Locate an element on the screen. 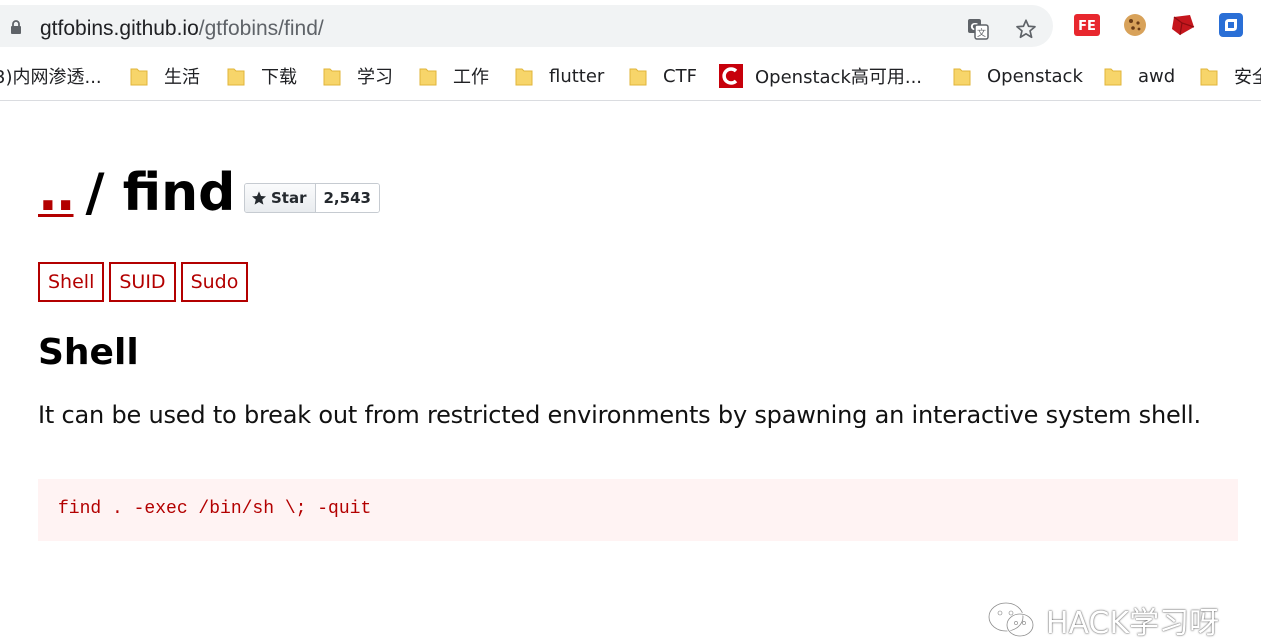  page-title-text: / find is located at coordinates (160, 193).